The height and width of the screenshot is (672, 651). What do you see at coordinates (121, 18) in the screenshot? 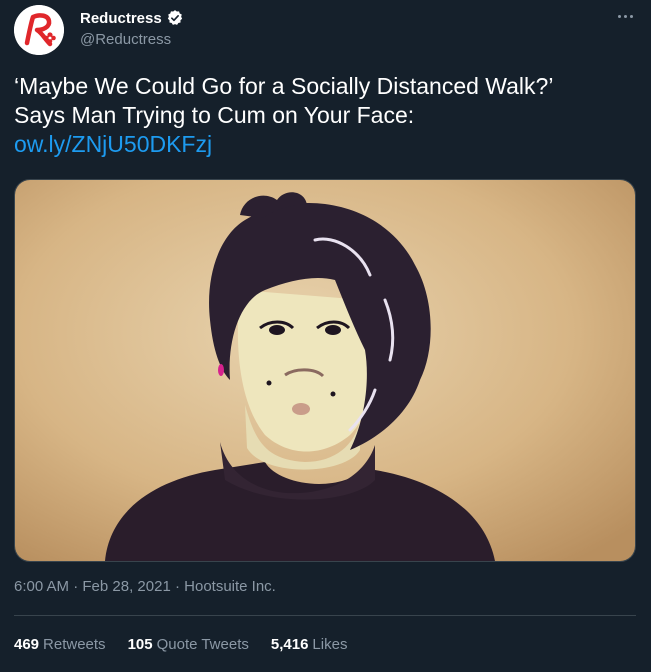
I see `author-display-name: Reductress` at bounding box center [121, 18].